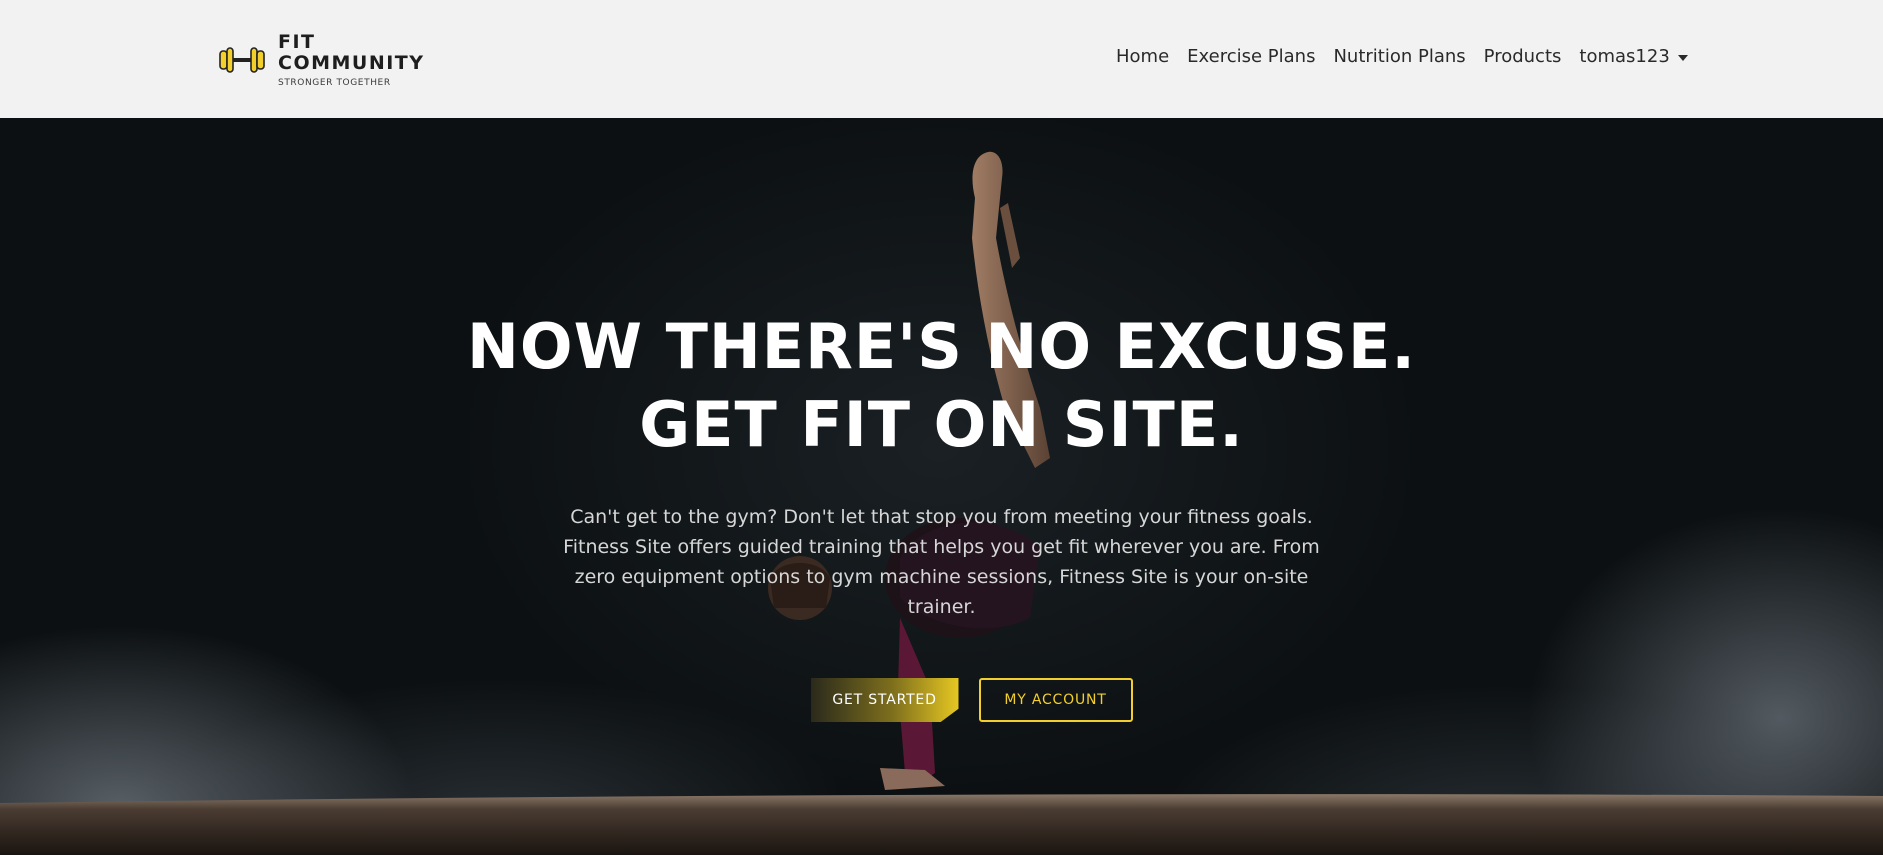 This screenshot has width=1883, height=855. I want to click on nav-nutrition-plans: Nutrition Plans, so click(1399, 56).